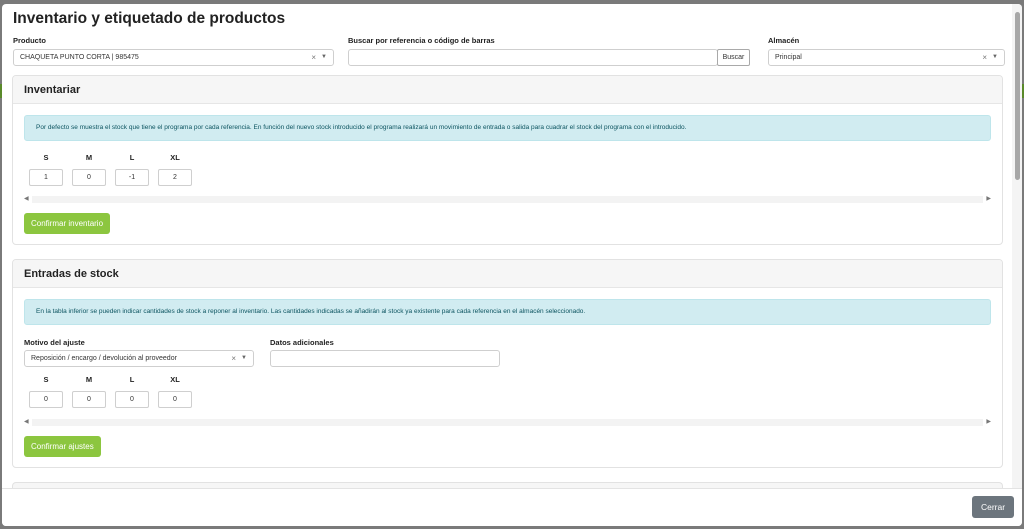 The height and width of the screenshot is (529, 1024). What do you see at coordinates (67, 223) in the screenshot?
I see `confirm-inventory-button: Confirmar inventario` at bounding box center [67, 223].